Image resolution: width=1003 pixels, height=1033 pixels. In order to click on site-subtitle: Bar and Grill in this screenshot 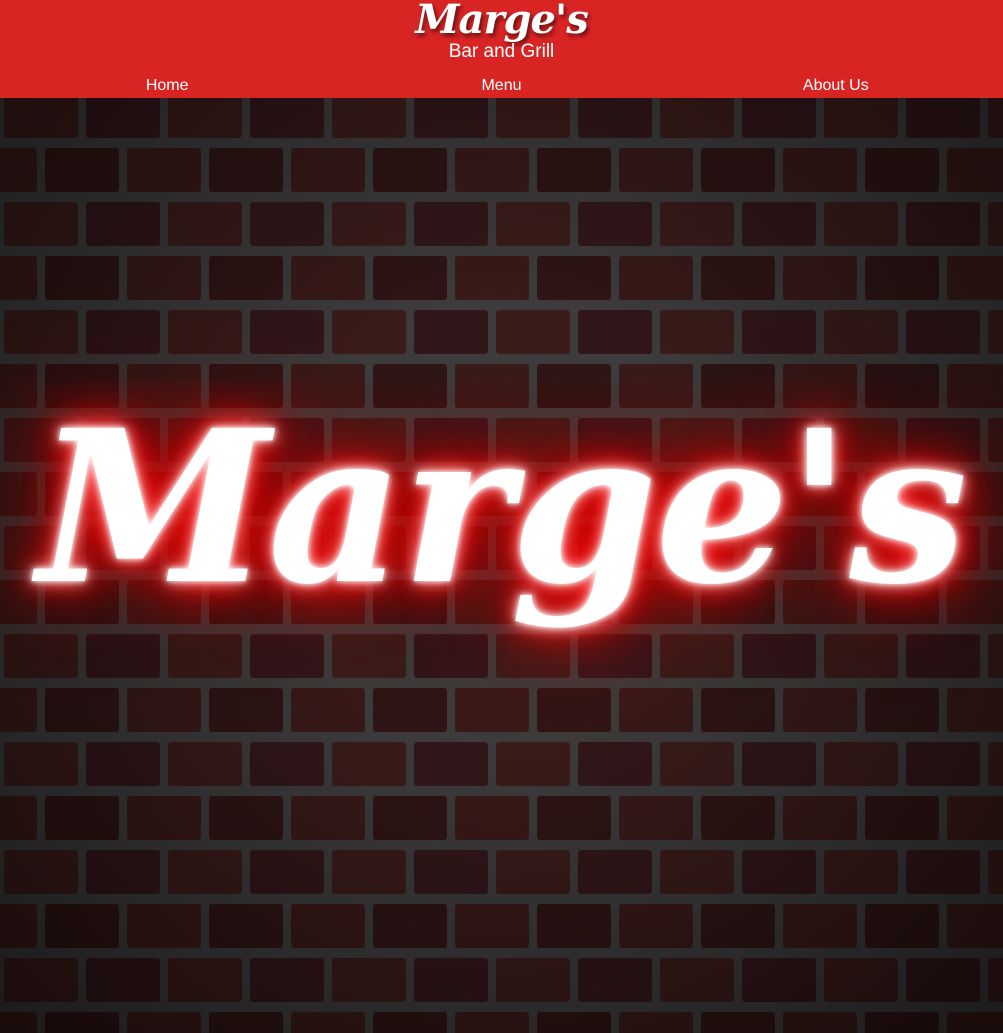, I will do `click(501, 51)`.